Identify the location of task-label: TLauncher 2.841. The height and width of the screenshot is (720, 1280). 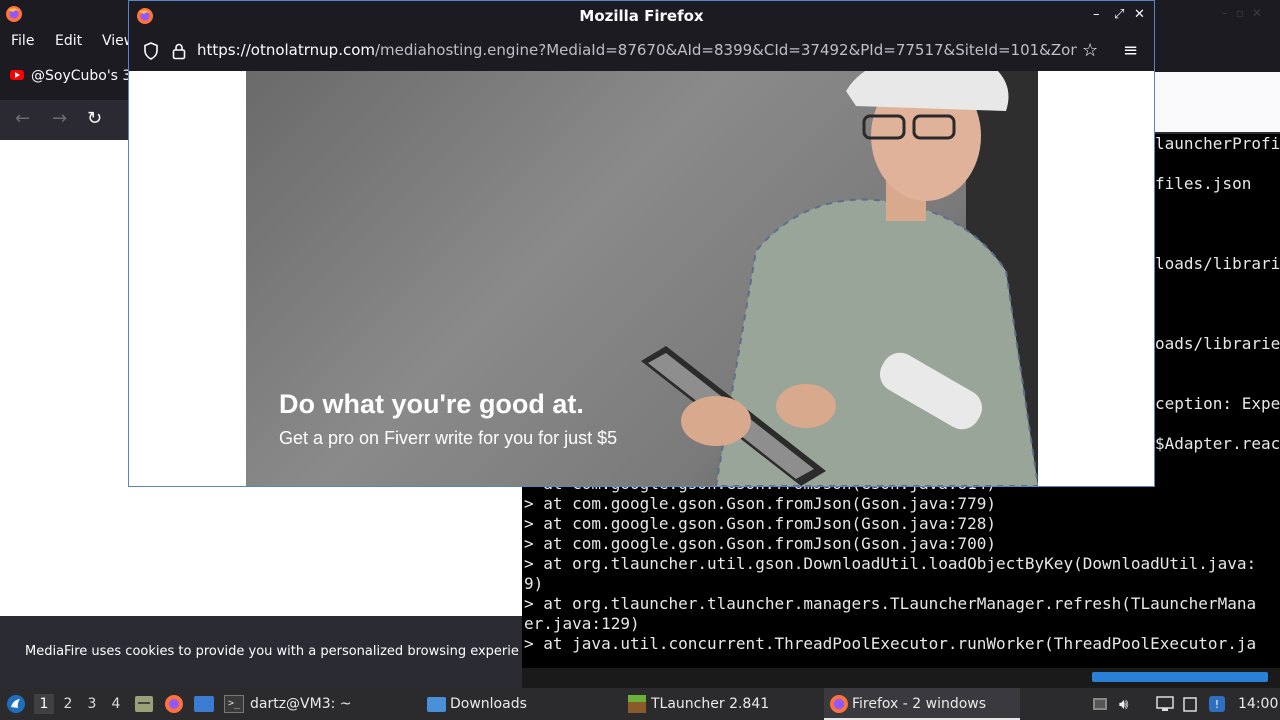
(710, 704).